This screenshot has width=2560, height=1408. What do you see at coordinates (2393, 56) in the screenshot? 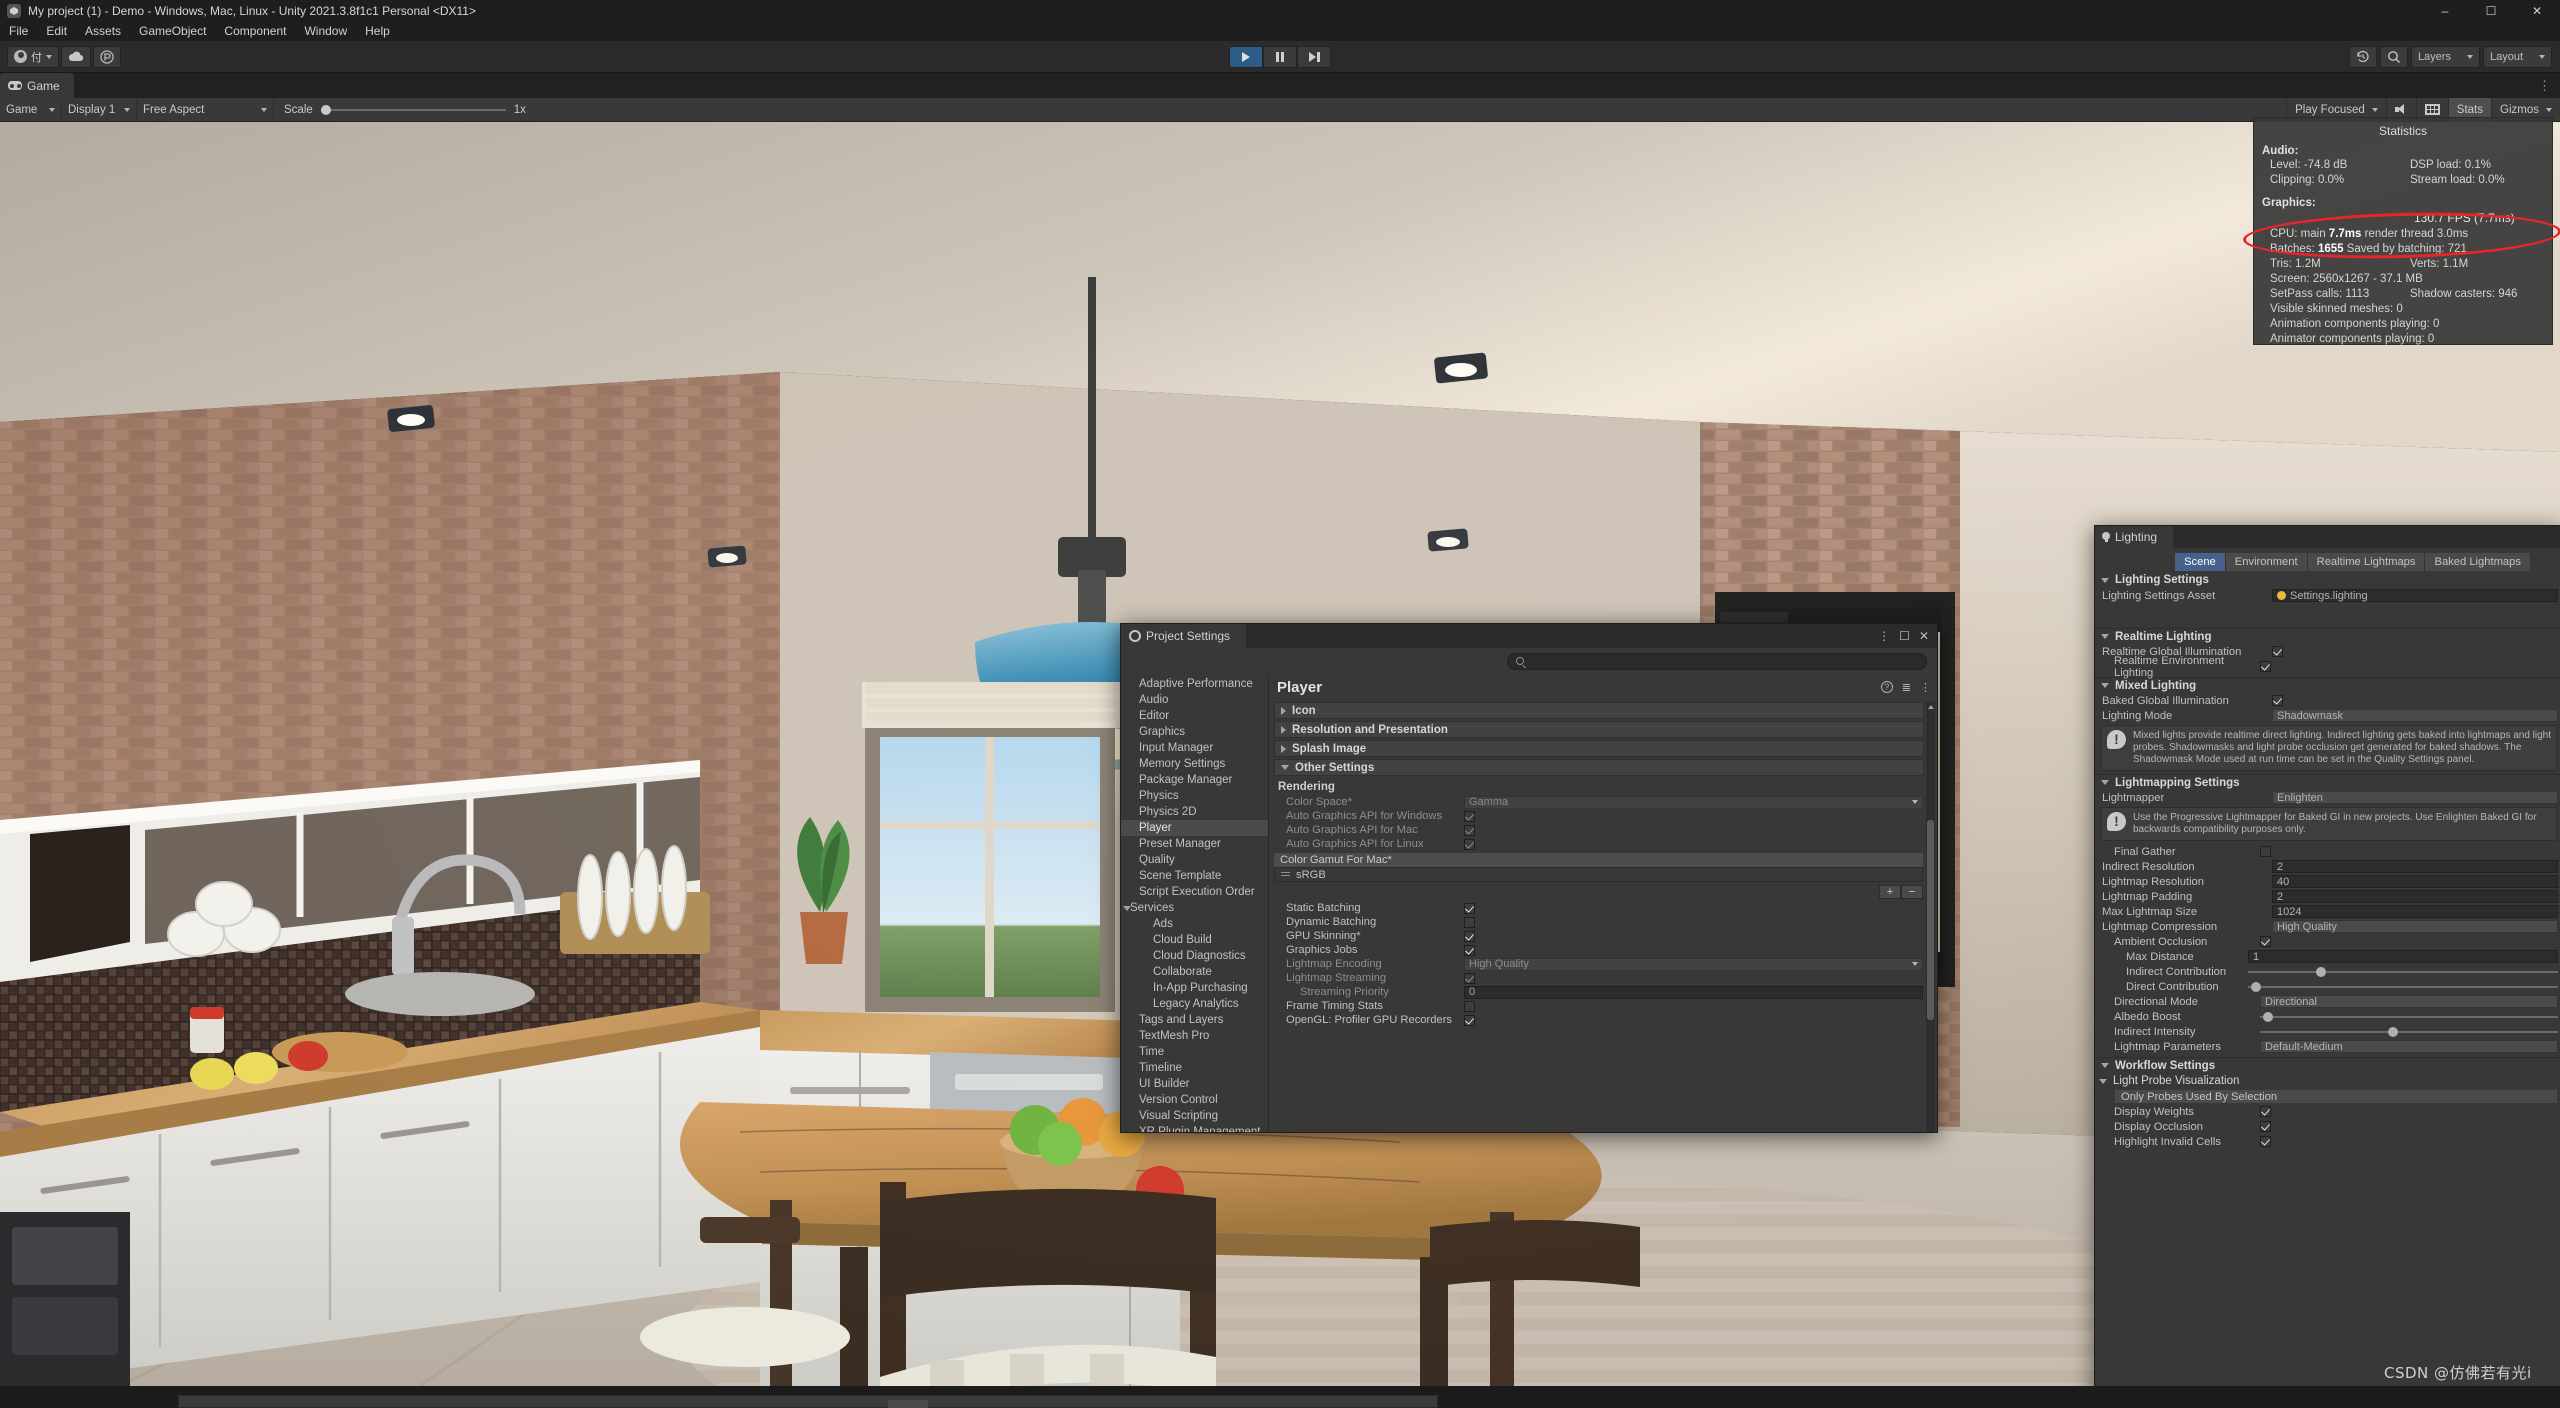
I see `search-button` at bounding box center [2393, 56].